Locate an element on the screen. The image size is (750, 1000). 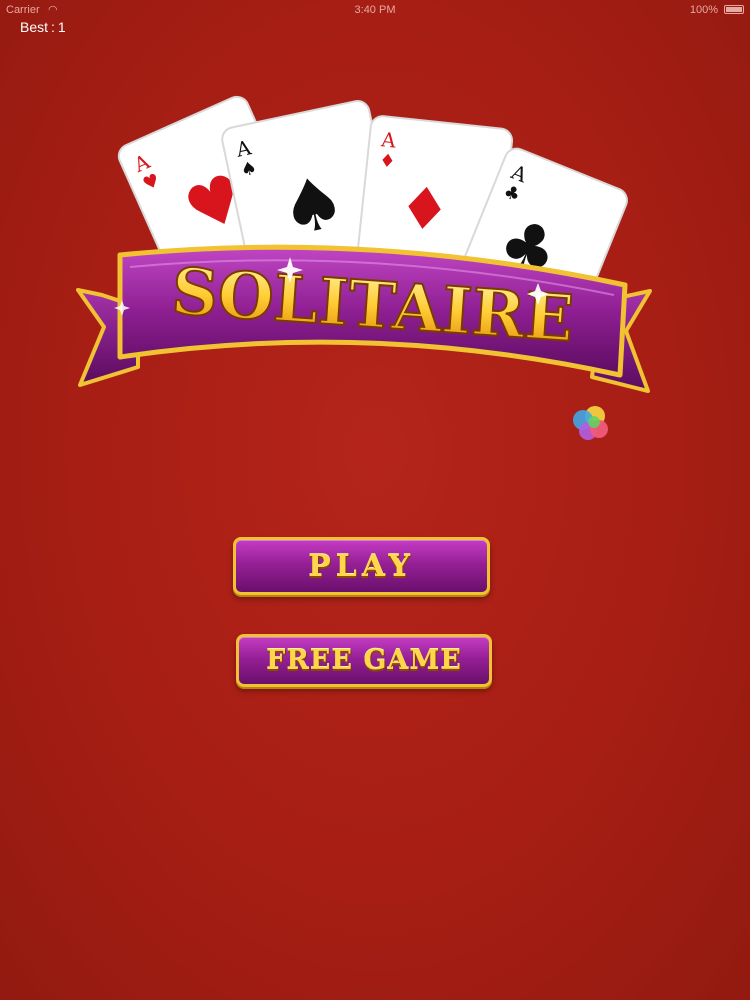
play-button: PLAY is located at coordinates (361, 566).